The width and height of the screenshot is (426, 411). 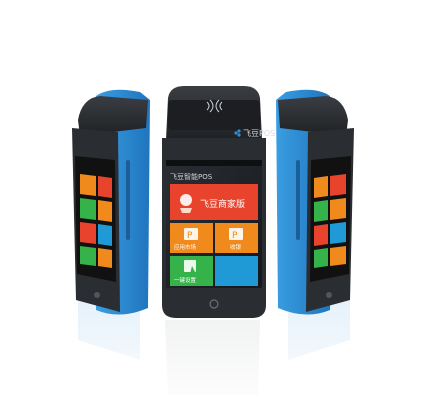 I want to click on brand-logo-text: 飞豆POS, so click(x=259, y=133).